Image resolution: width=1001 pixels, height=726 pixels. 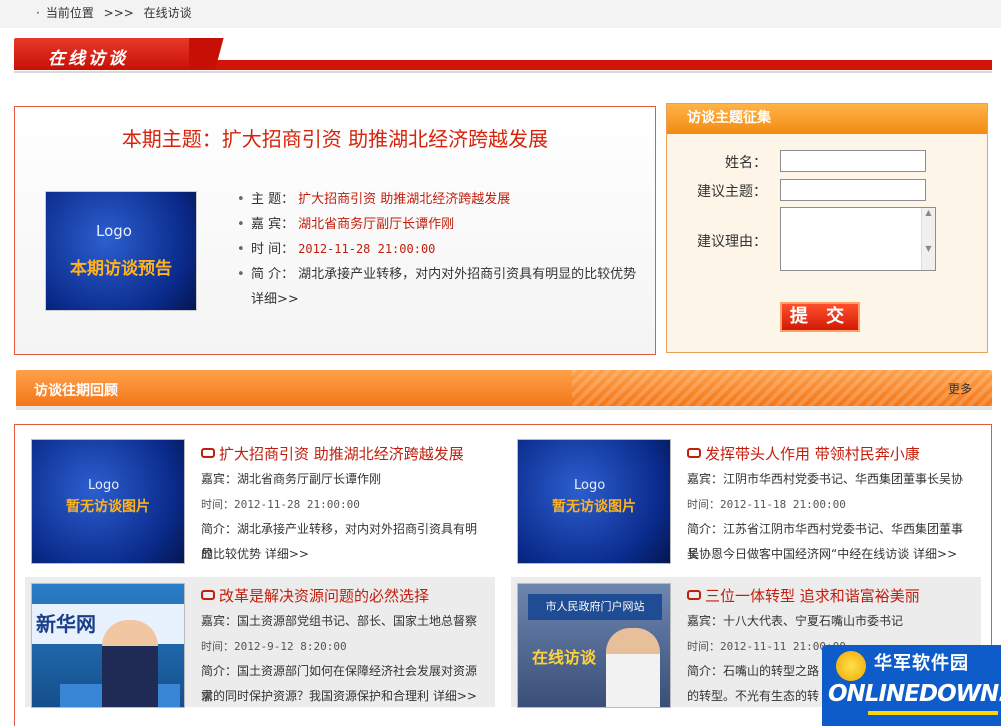 What do you see at coordinates (404, 199) in the screenshot?
I see `topic-subject-link: 扩大招商引资 助推湖北经济跨越发展` at bounding box center [404, 199].